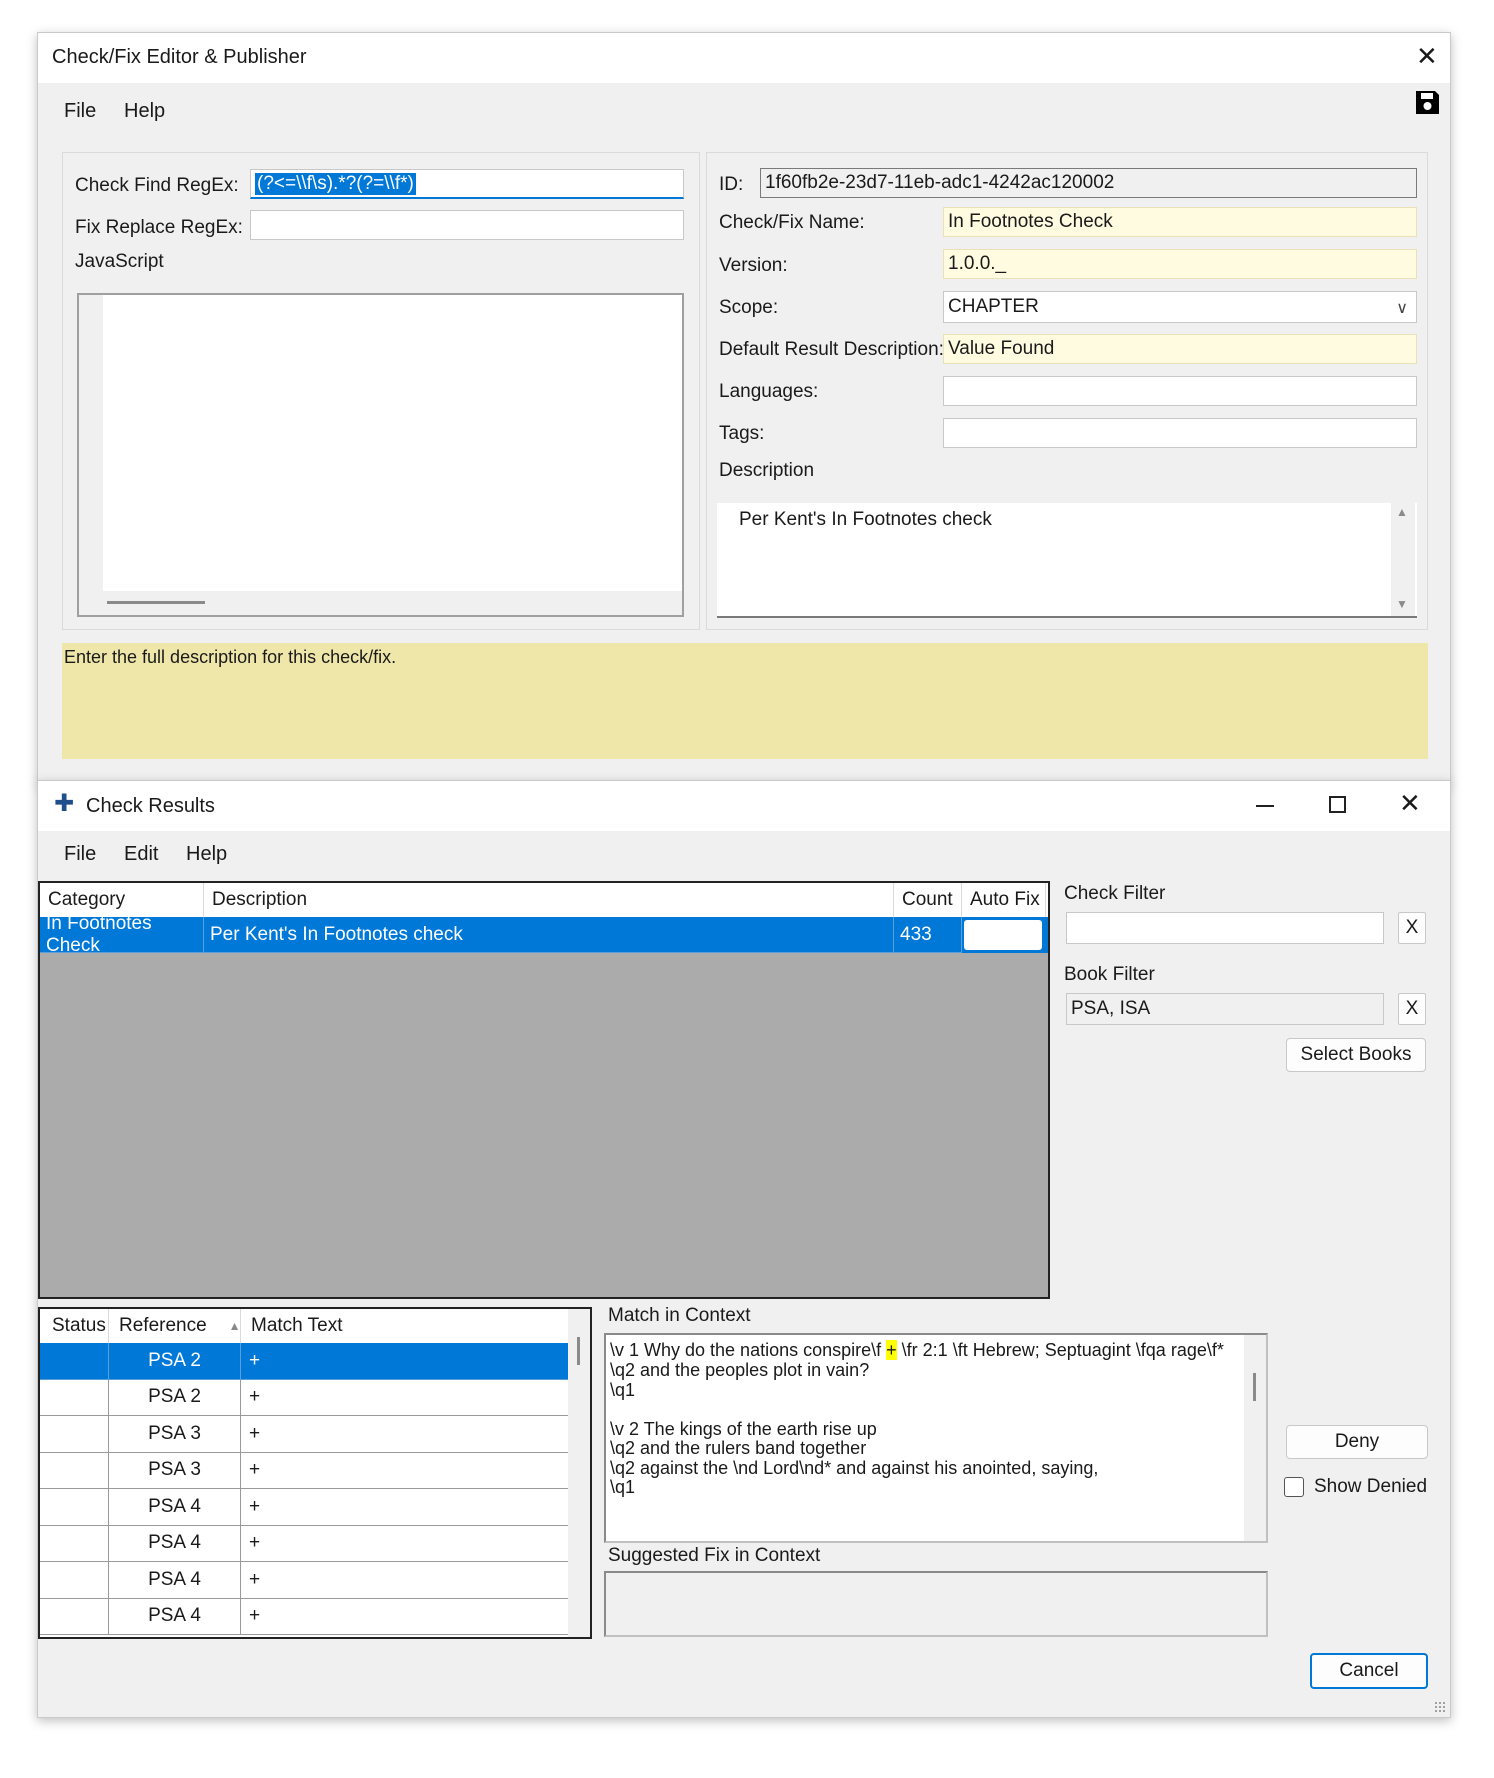 The height and width of the screenshot is (1778, 1494). I want to click on id-label: ID:, so click(731, 184).